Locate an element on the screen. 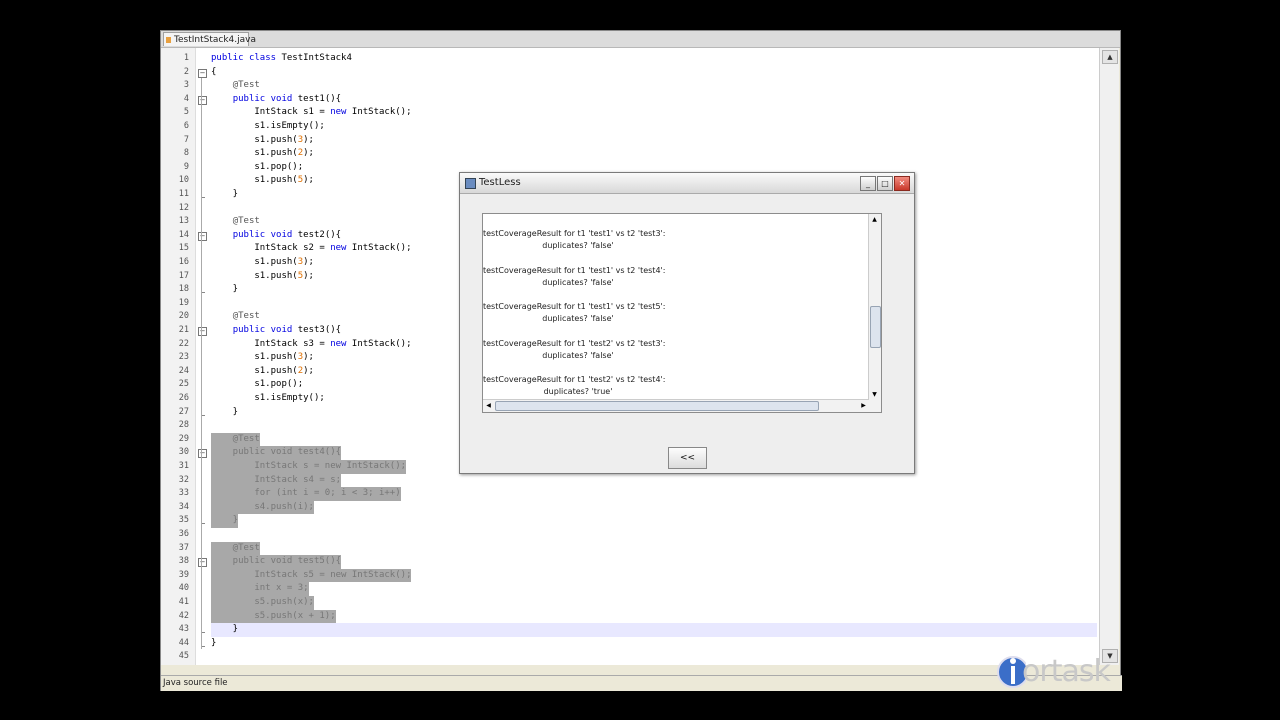 The height and width of the screenshot is (720, 1280). results-horizontal-scrollbar: ◀ ▶ is located at coordinates (676, 405).